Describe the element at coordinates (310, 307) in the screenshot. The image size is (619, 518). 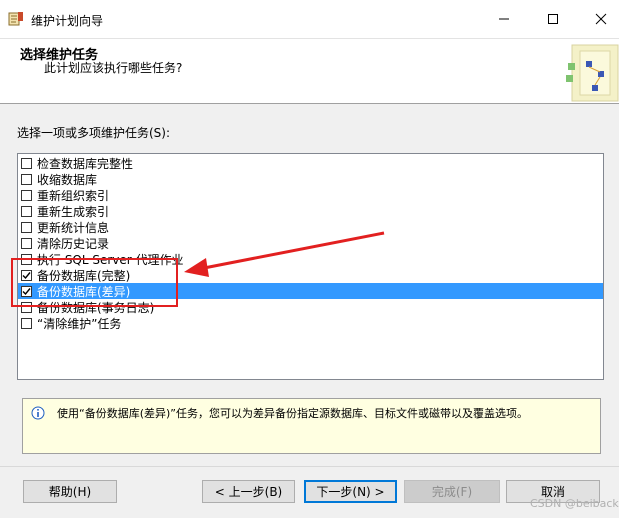
I see `task-item: 备份数据库(事务日志)` at that location.